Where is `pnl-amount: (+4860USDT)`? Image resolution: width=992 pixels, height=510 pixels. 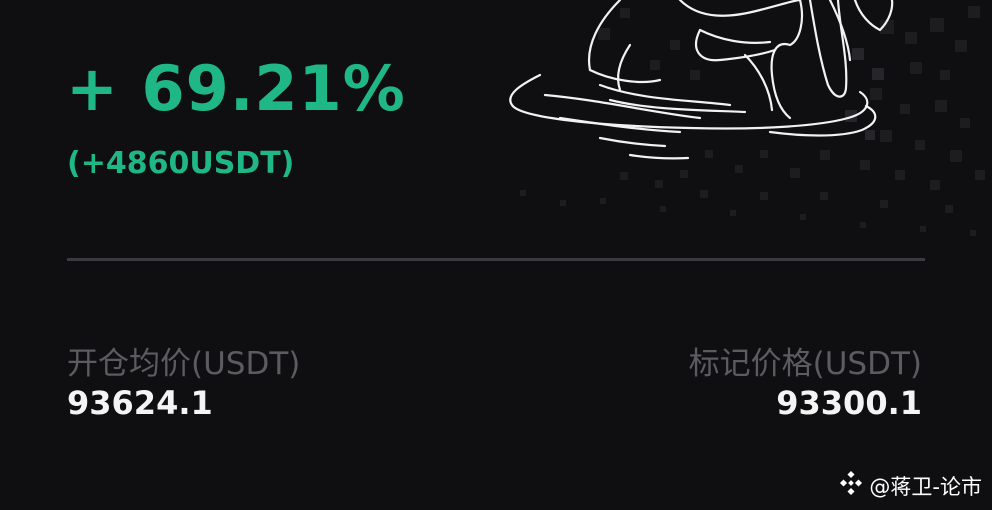 pnl-amount: (+4860USDT) is located at coordinates (181, 163).